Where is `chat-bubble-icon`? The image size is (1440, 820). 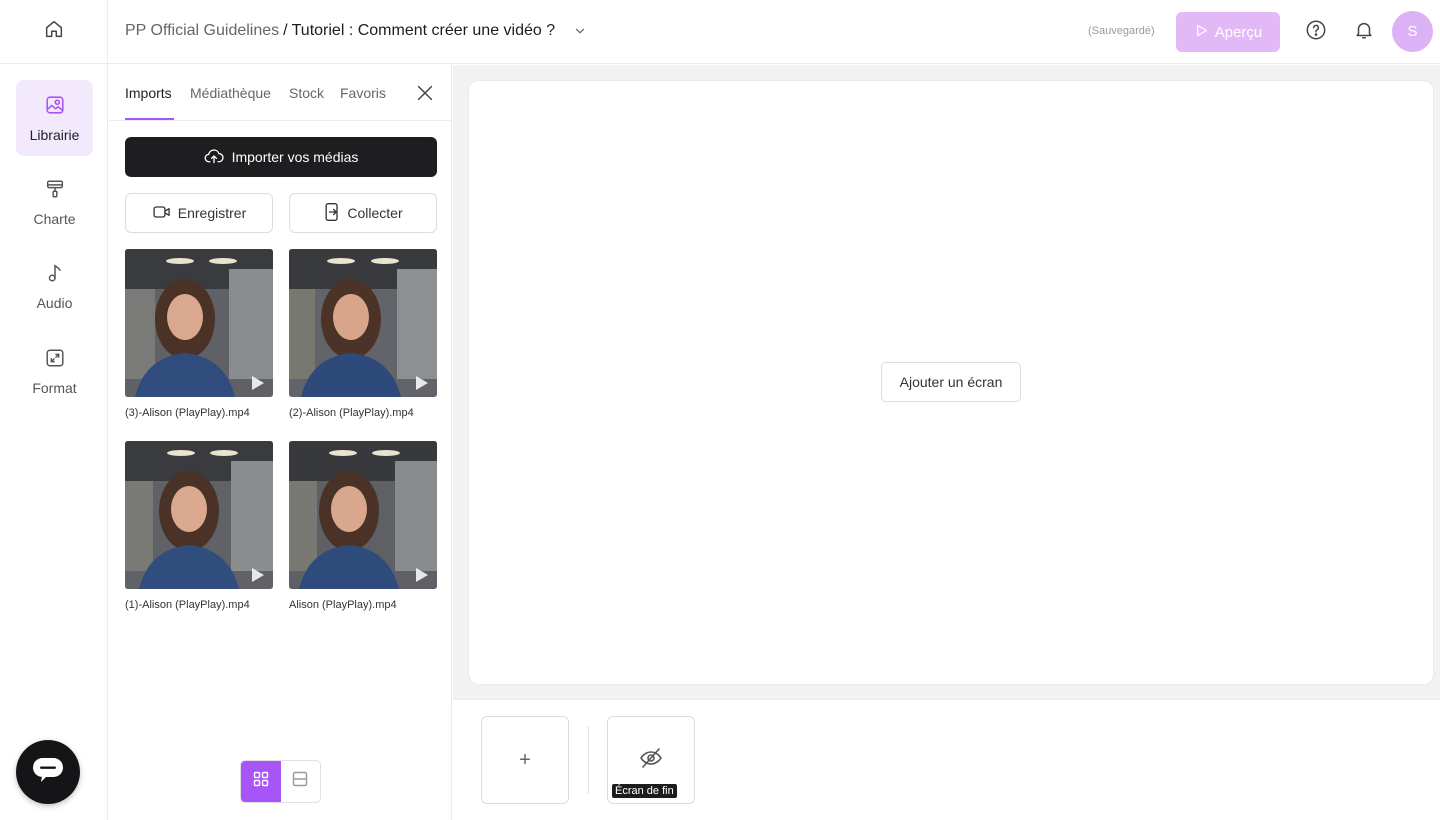
chat-bubble-icon is located at coordinates (48, 772).